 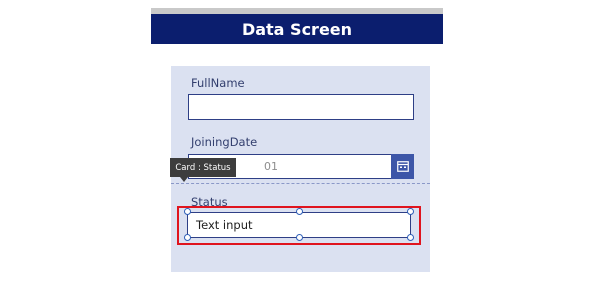 I want to click on resize-handle-bottom-right, so click(x=410, y=237).